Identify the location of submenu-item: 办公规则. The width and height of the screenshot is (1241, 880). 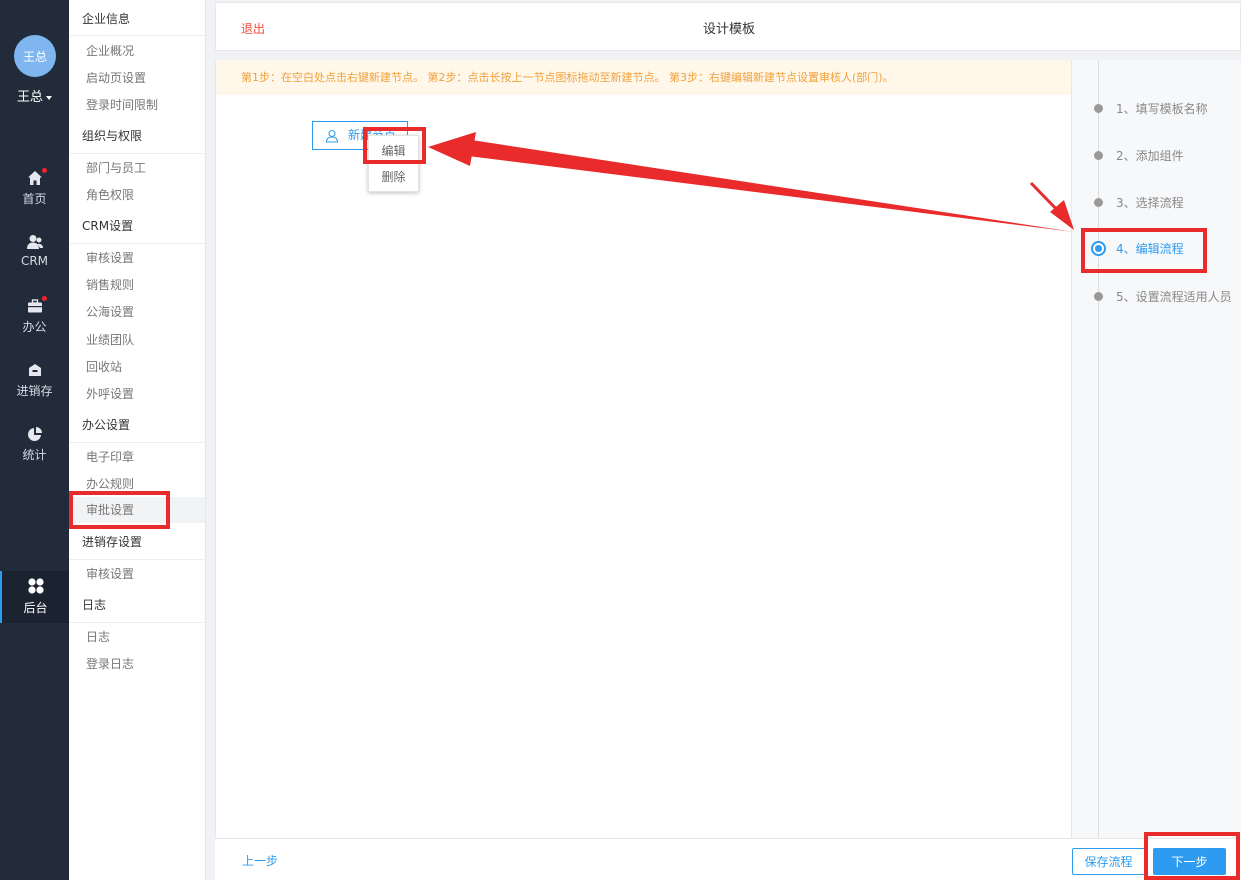
(110, 483).